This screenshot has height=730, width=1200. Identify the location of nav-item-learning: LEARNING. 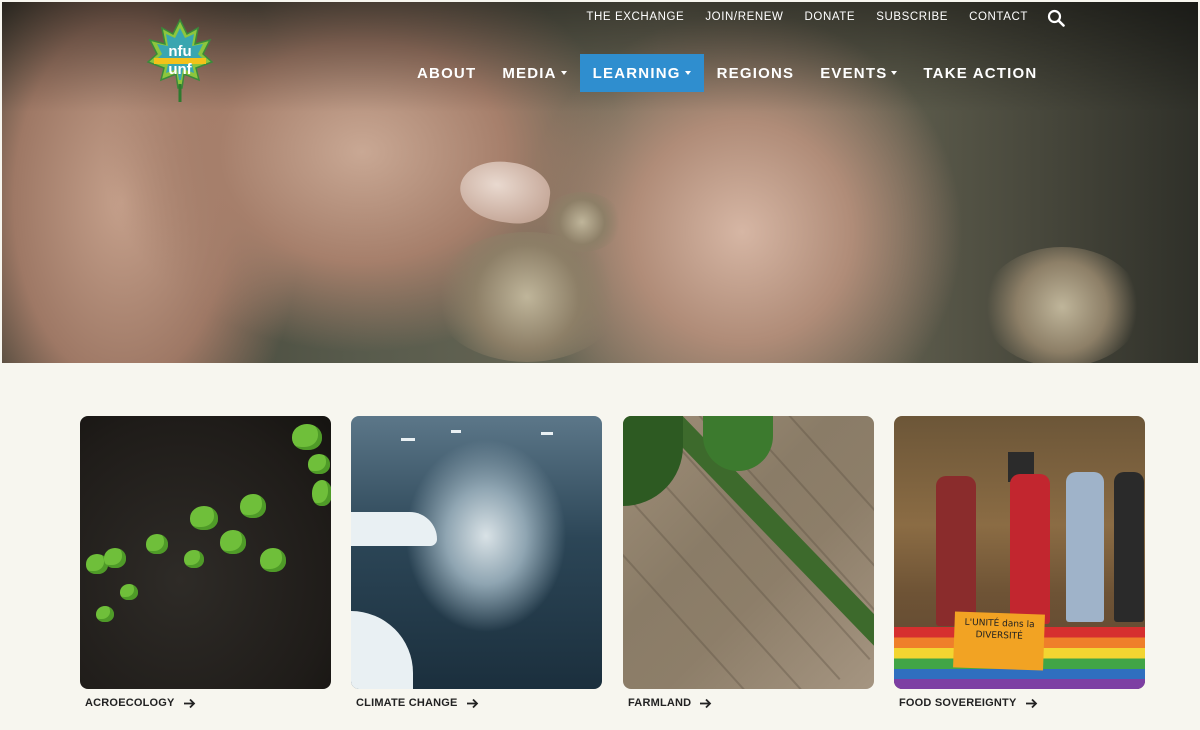
(641, 73).